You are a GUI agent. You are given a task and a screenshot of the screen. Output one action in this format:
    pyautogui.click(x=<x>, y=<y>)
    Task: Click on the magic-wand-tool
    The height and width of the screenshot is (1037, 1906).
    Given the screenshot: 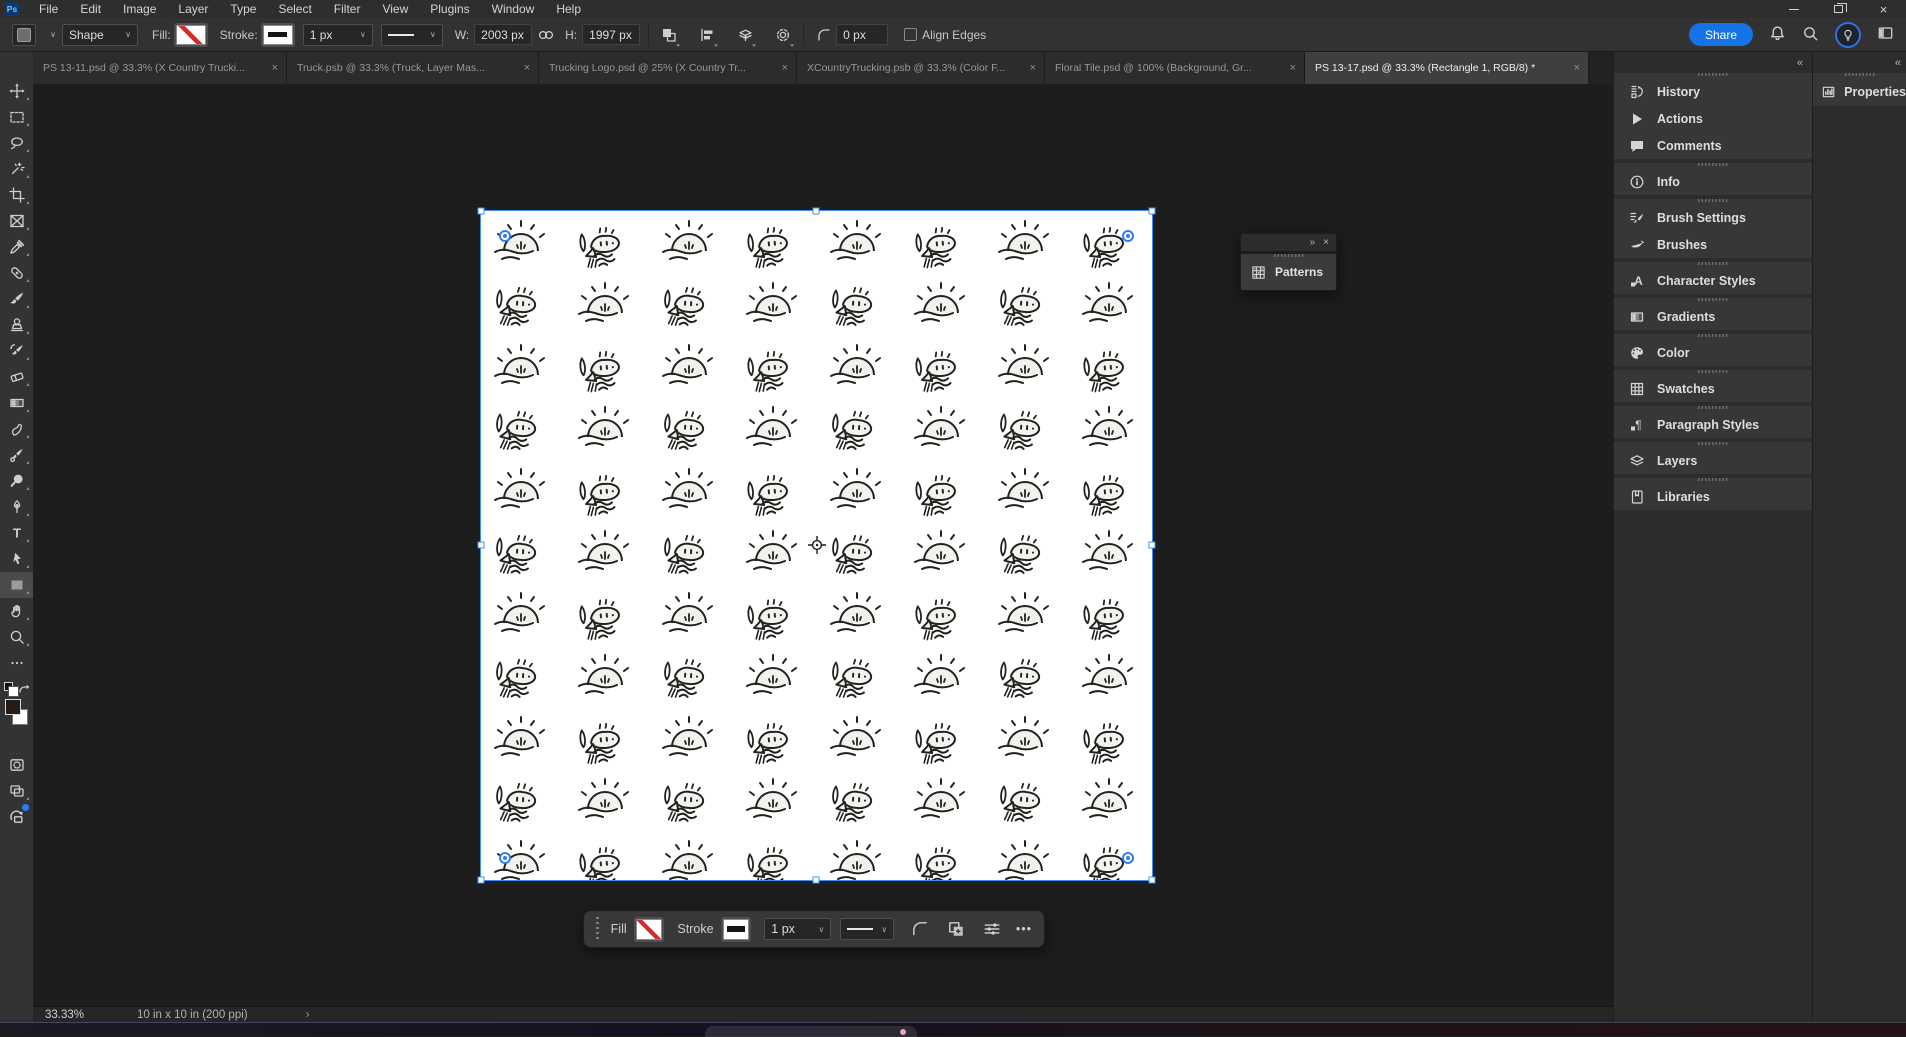 What is the action you would take?
    pyautogui.click(x=16, y=169)
    